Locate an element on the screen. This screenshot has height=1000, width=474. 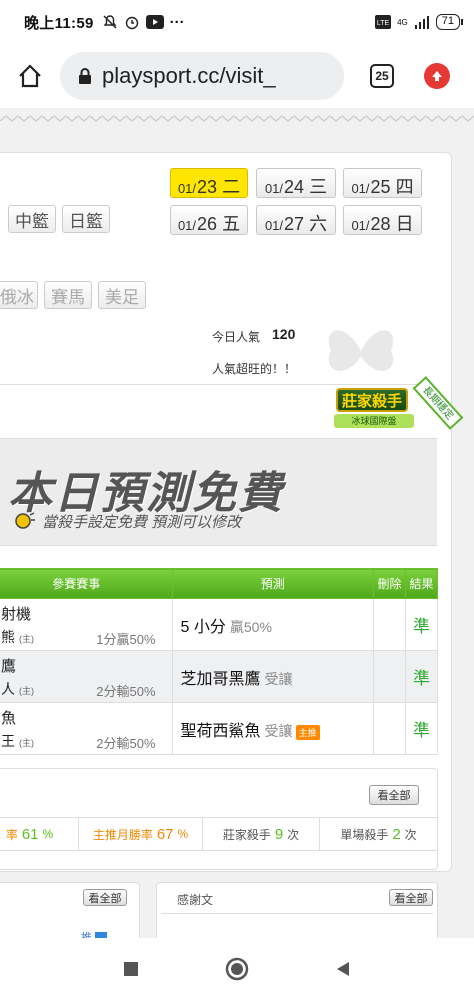
mute-icon is located at coordinates (110, 22).